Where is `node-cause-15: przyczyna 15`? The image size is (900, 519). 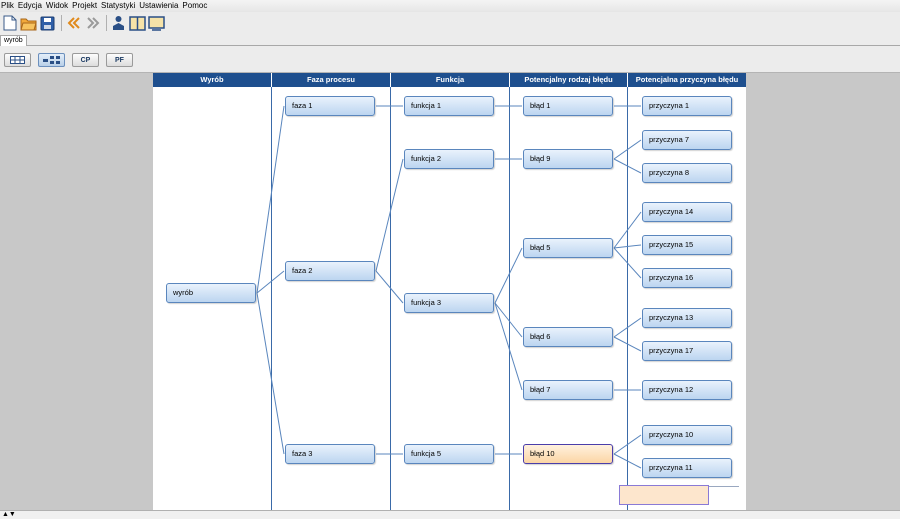
node-cause-15: przyczyna 15 is located at coordinates (687, 245).